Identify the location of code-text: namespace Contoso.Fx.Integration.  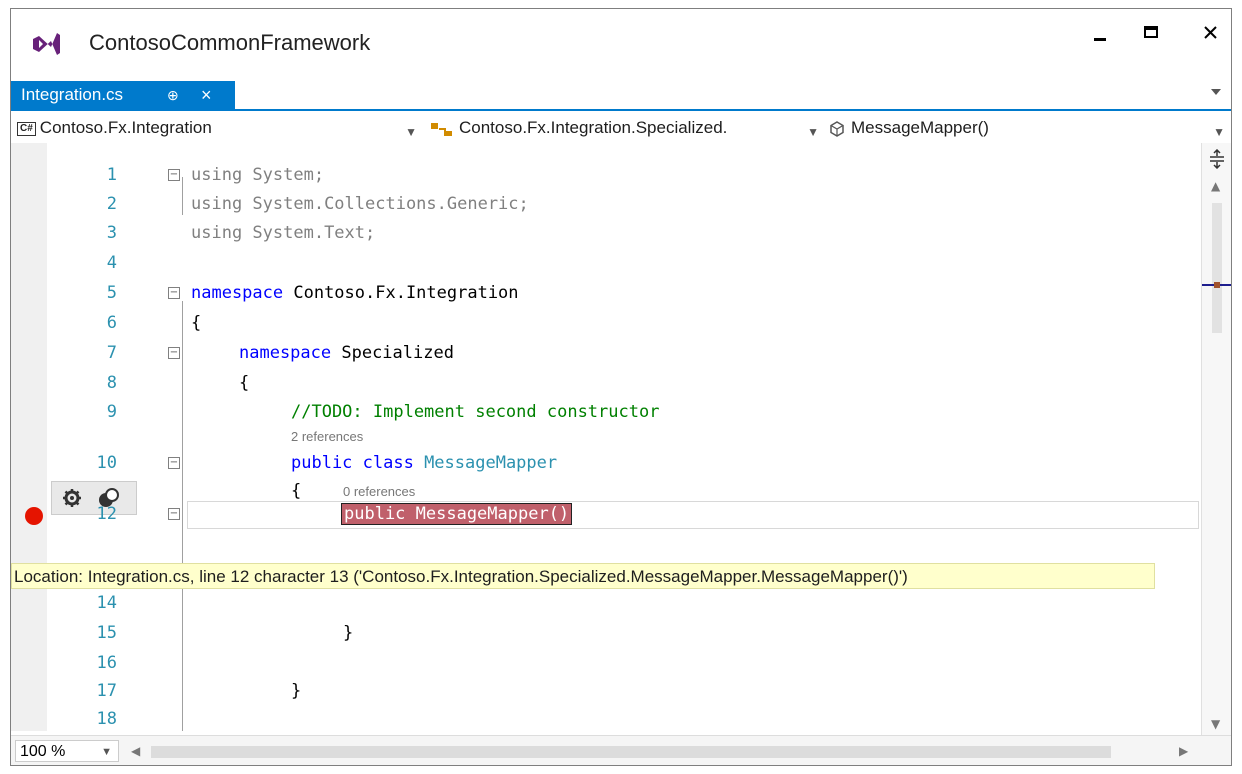
(355, 293).